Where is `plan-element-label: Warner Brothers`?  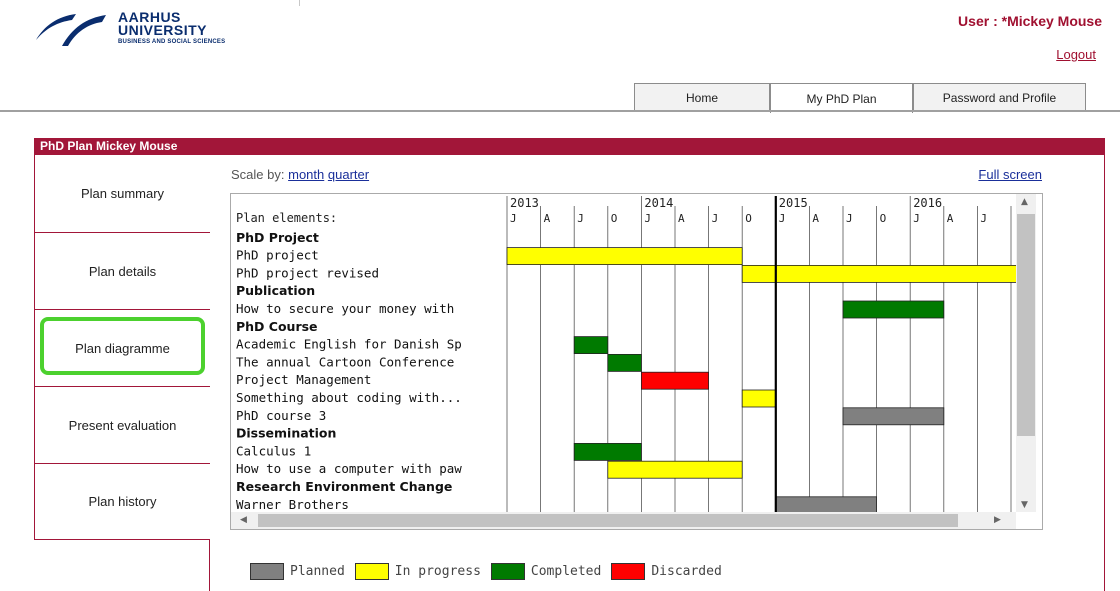 plan-element-label: Warner Brothers is located at coordinates (292, 504).